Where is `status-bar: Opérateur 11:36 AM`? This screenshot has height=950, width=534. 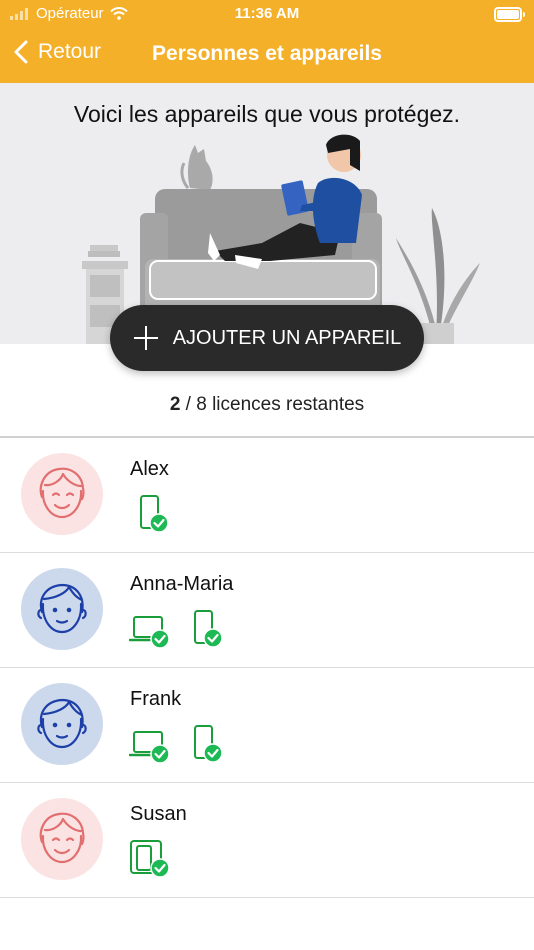
status-bar: Opérateur 11:36 AM is located at coordinates (267, 14).